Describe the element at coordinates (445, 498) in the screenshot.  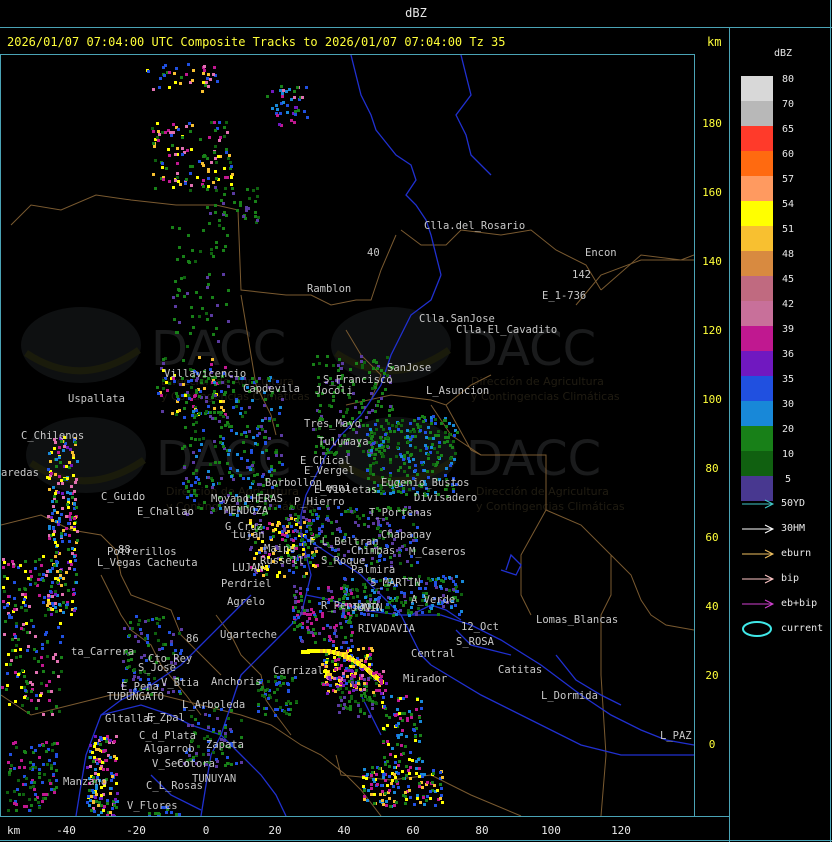
I see `place-label: Divisadero` at that location.